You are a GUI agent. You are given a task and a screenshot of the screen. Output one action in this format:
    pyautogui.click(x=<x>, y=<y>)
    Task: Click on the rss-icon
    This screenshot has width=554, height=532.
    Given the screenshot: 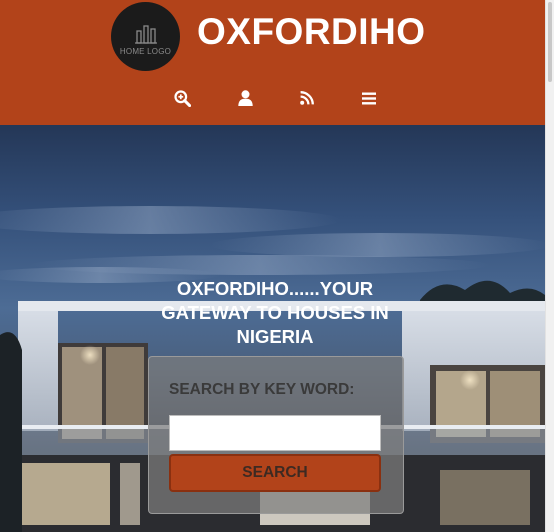 What is the action you would take?
    pyautogui.click(x=307, y=98)
    